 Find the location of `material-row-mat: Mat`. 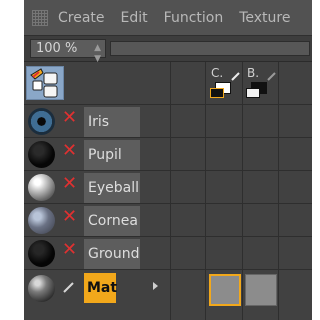

material-row-mat: Mat is located at coordinates (168, 290).